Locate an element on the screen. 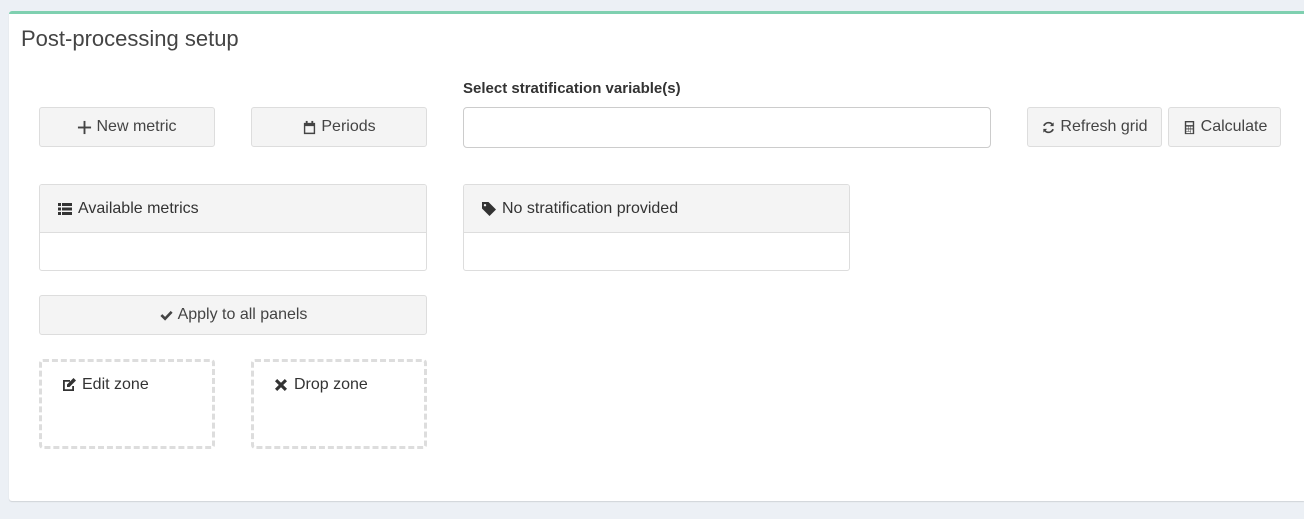 This screenshot has width=1304, height=519. calendar-icon is located at coordinates (310, 127).